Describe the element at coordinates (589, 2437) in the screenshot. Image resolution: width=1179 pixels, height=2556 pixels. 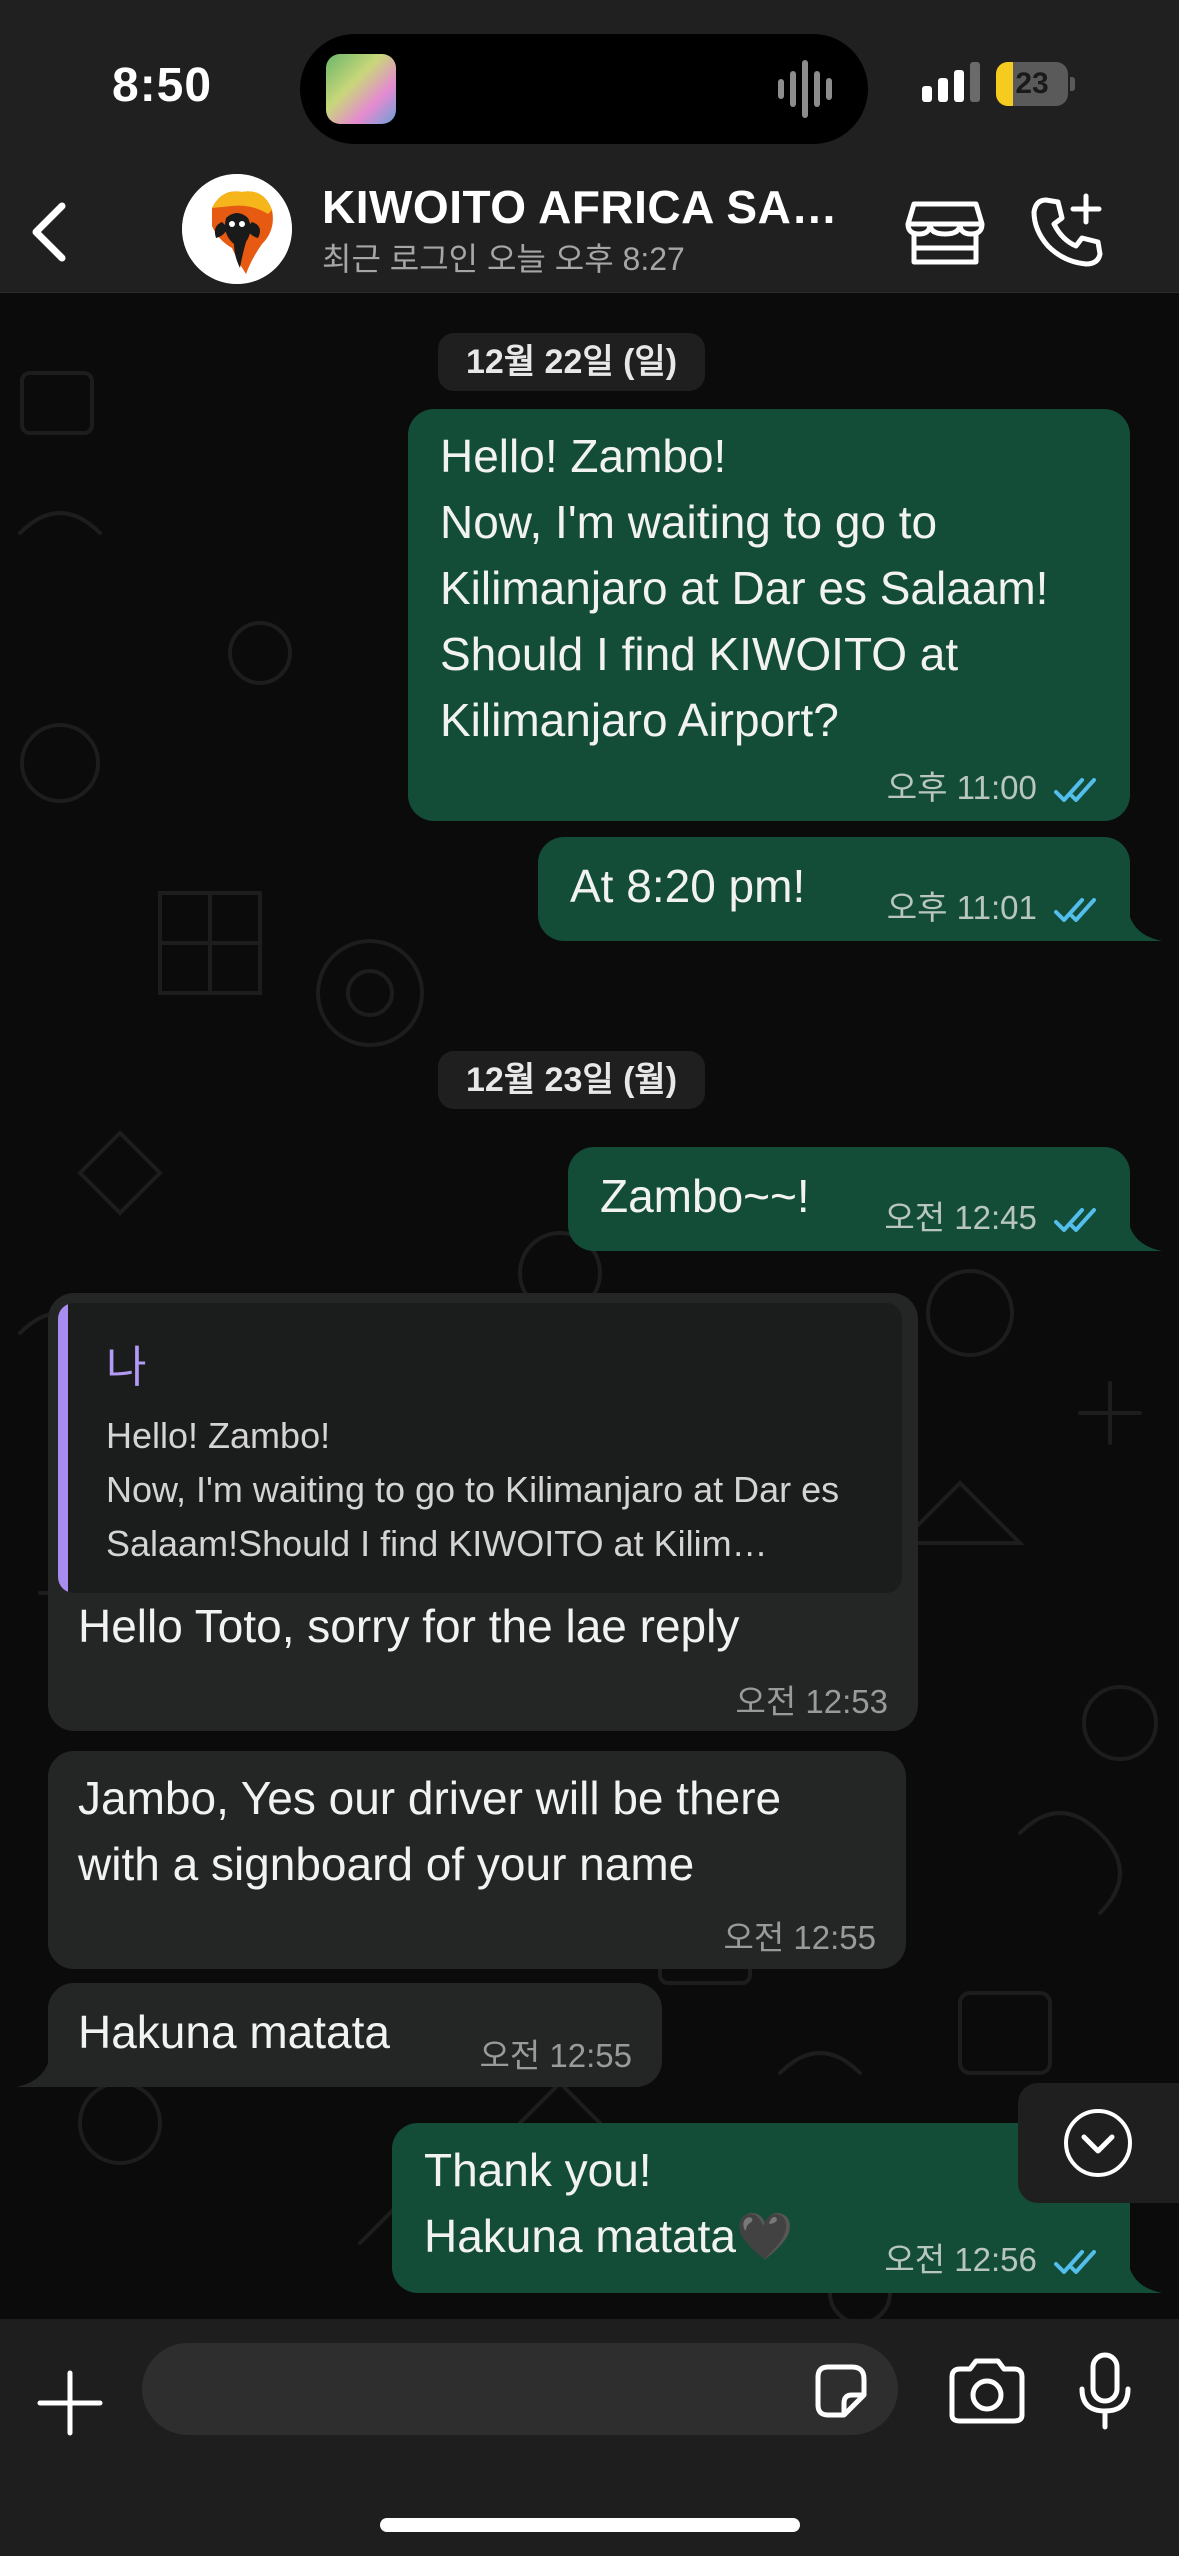
I see `message-composer` at that location.